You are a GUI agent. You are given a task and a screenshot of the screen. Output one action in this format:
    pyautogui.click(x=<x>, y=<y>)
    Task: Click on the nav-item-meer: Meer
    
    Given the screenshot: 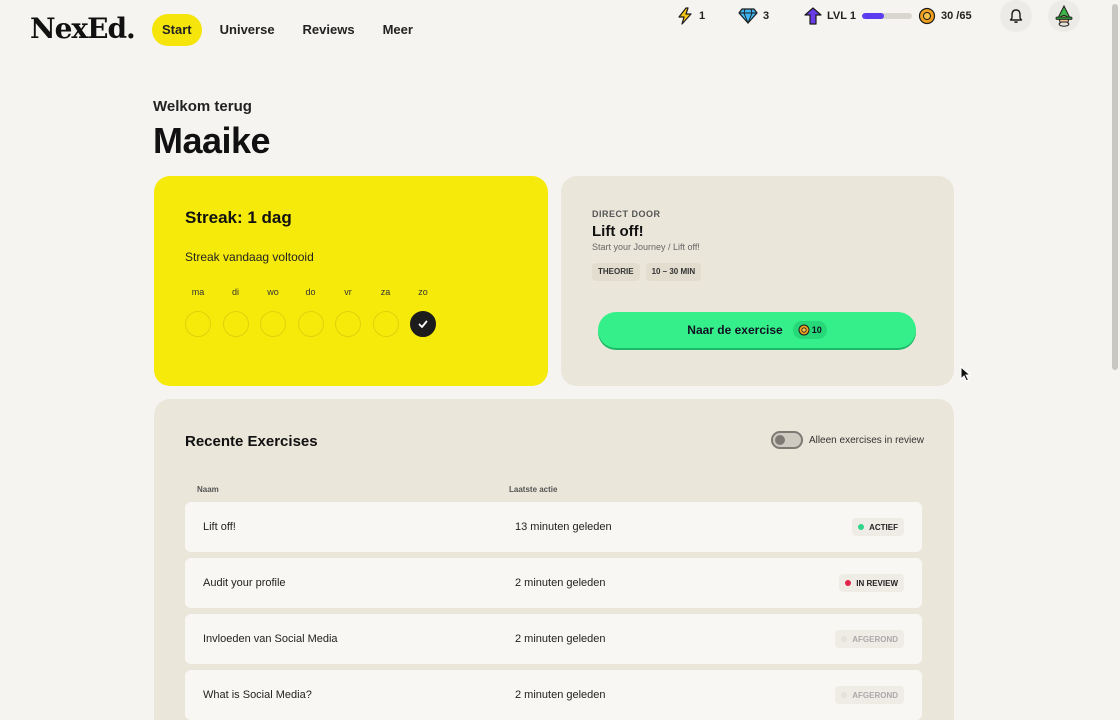 What is the action you would take?
    pyautogui.click(x=398, y=30)
    